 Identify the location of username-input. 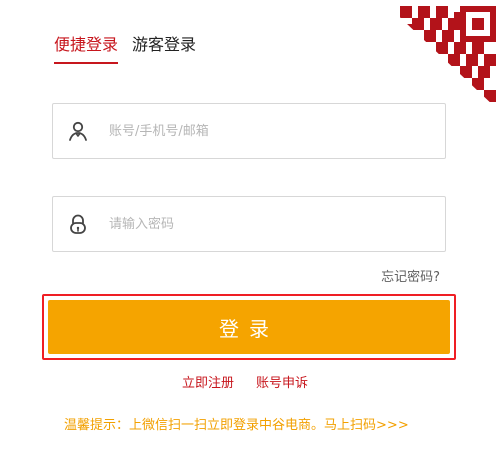
(259, 131).